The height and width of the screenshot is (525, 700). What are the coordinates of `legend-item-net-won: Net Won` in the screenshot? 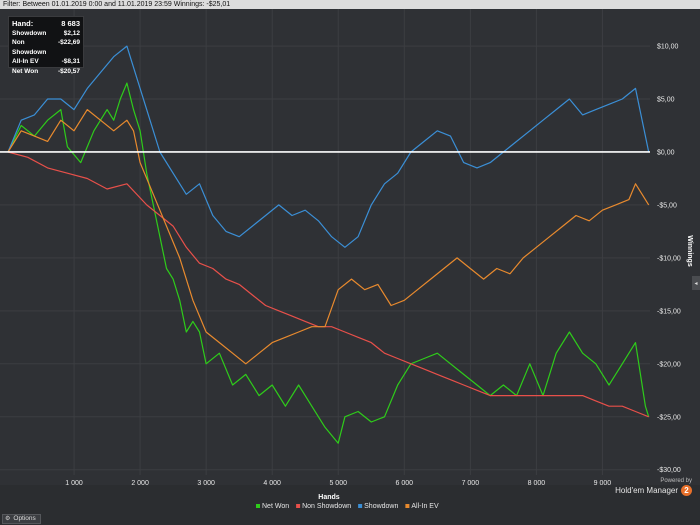 It's located at (272, 506).